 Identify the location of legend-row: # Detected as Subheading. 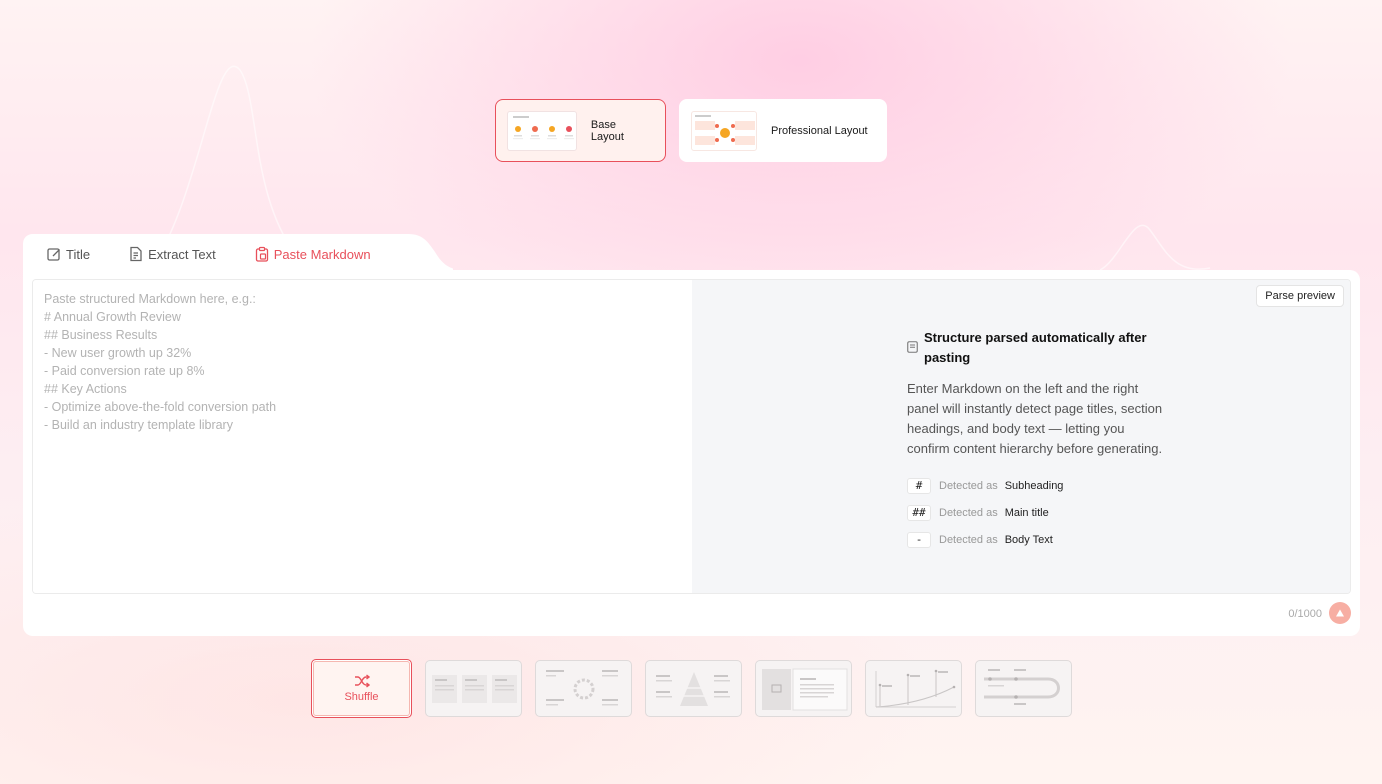
(1036, 486).